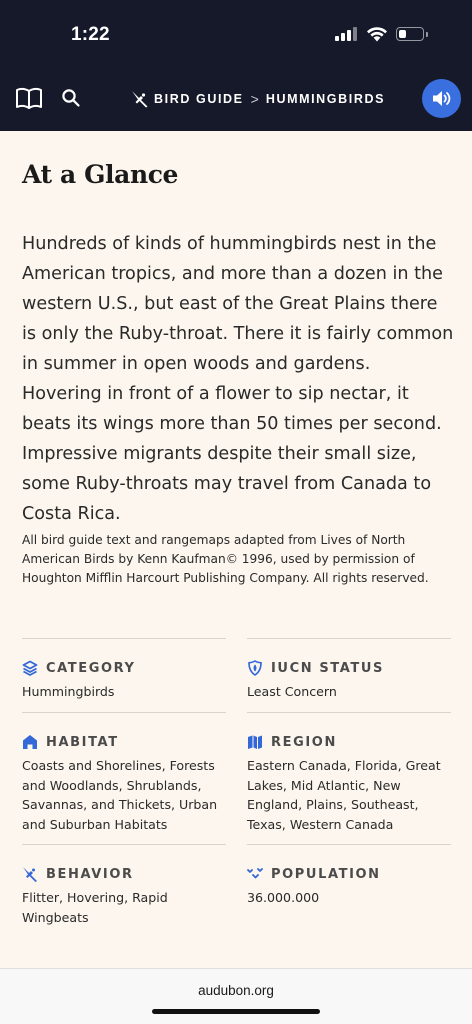  I want to click on battery-icon, so click(410, 34).